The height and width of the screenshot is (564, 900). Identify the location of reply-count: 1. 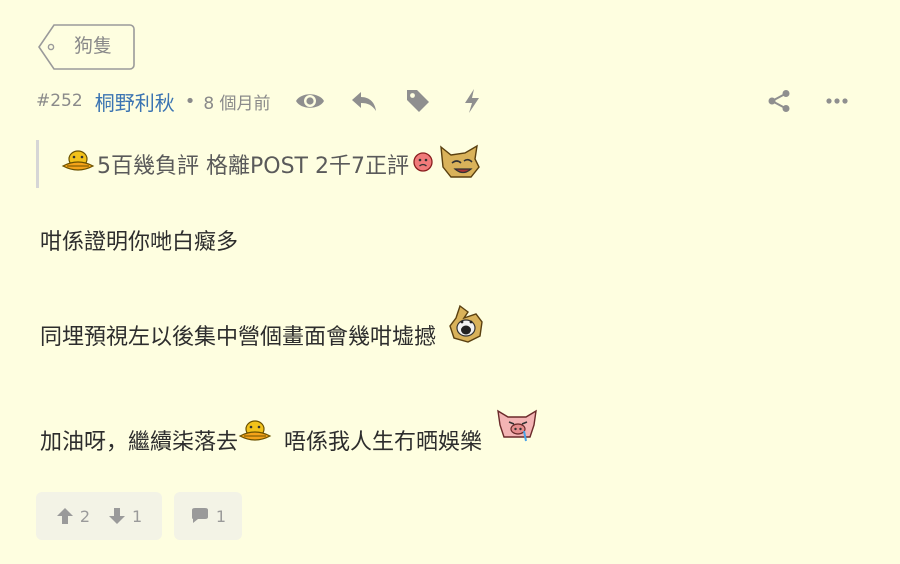
(221, 516).